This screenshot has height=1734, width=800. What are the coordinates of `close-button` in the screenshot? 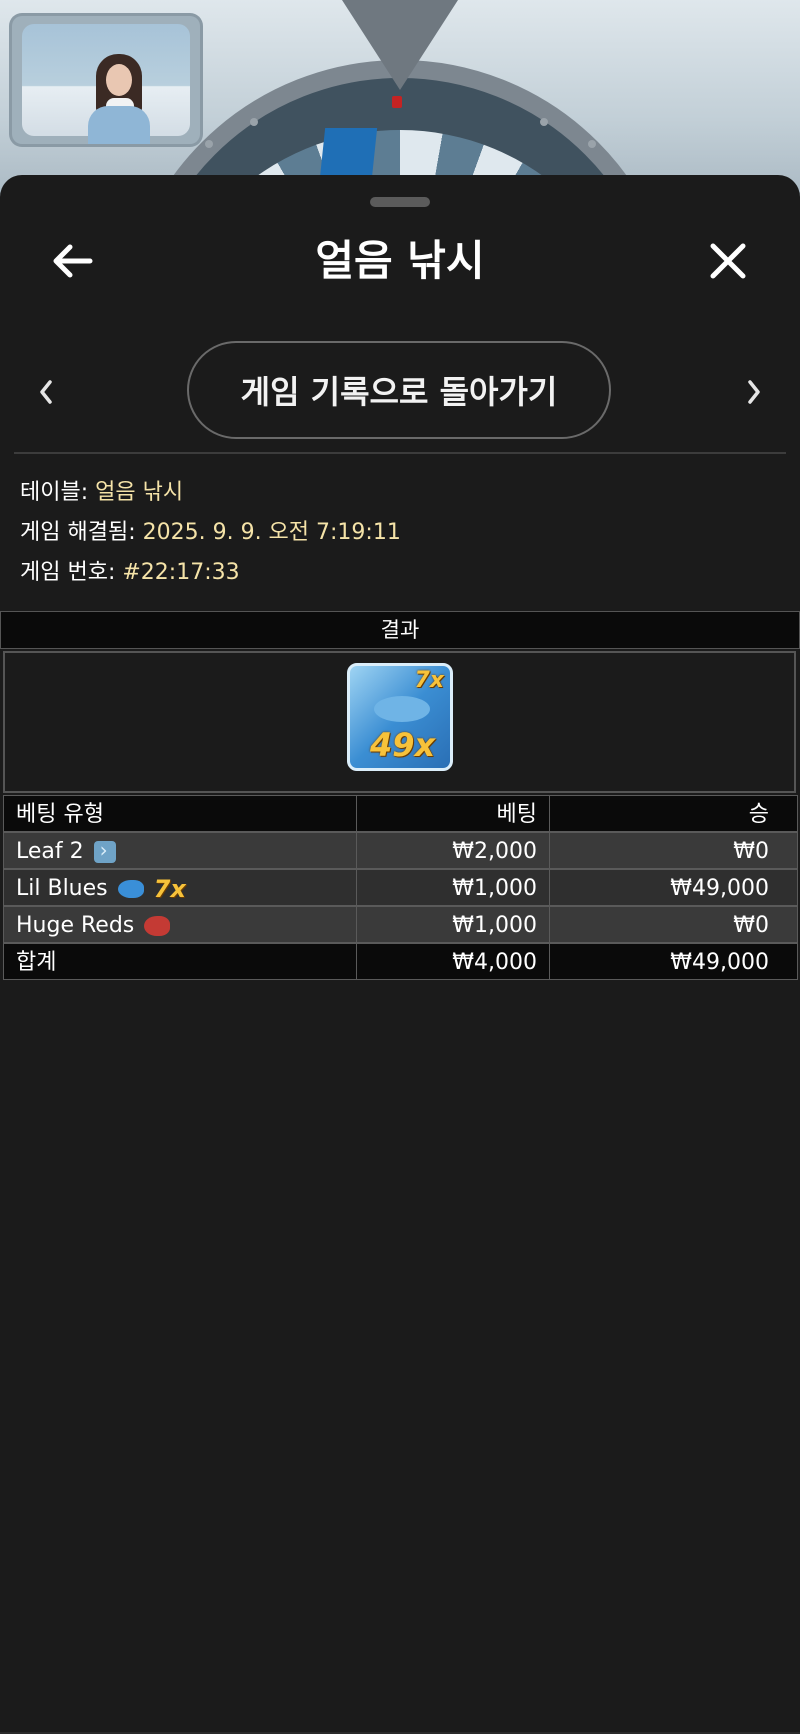 It's located at (728, 261).